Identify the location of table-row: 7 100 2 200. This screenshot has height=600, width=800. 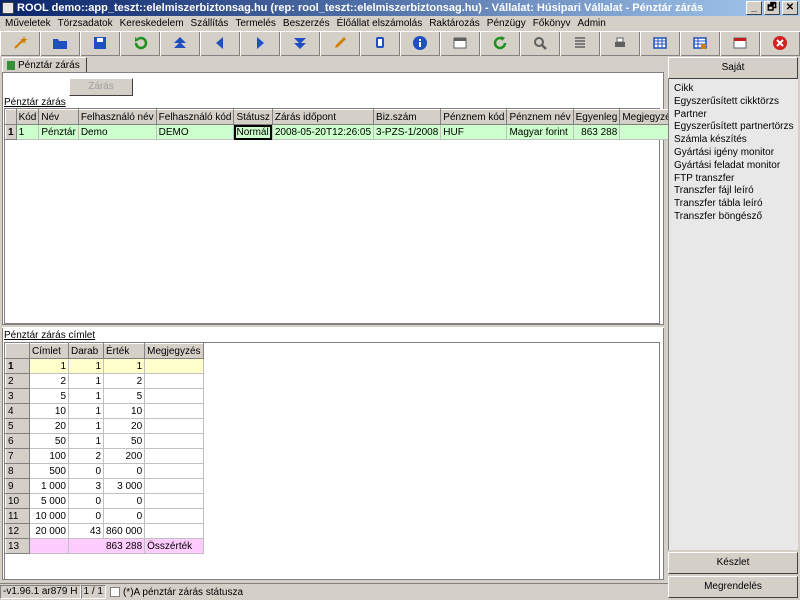
(104, 456).